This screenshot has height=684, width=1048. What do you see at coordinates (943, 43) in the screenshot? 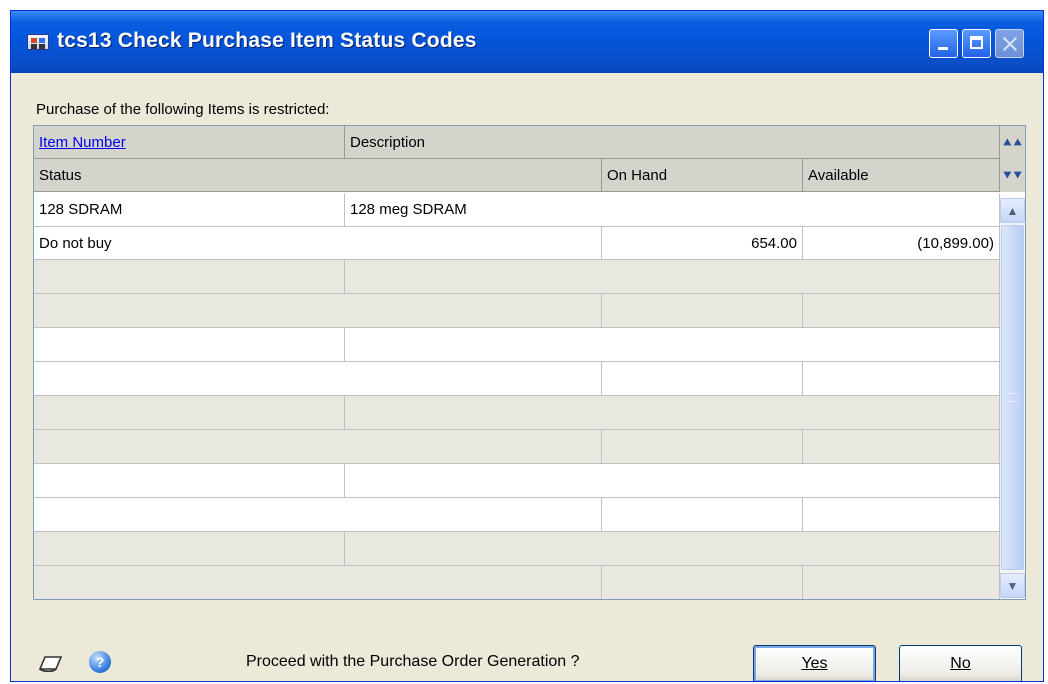
I see `minimize-button` at bounding box center [943, 43].